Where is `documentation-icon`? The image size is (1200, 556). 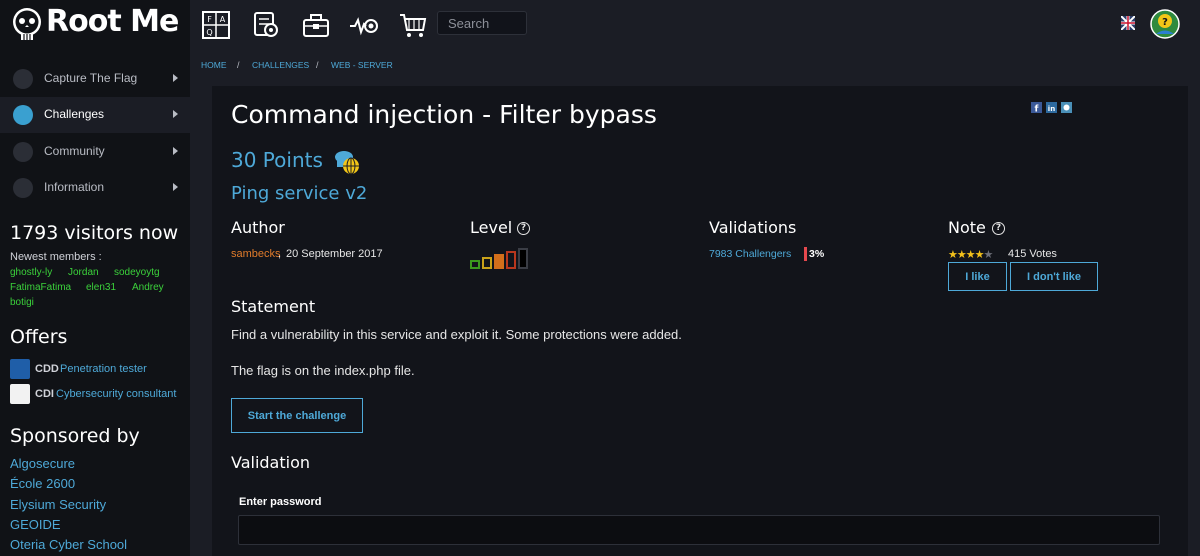 documentation-icon is located at coordinates (266, 25).